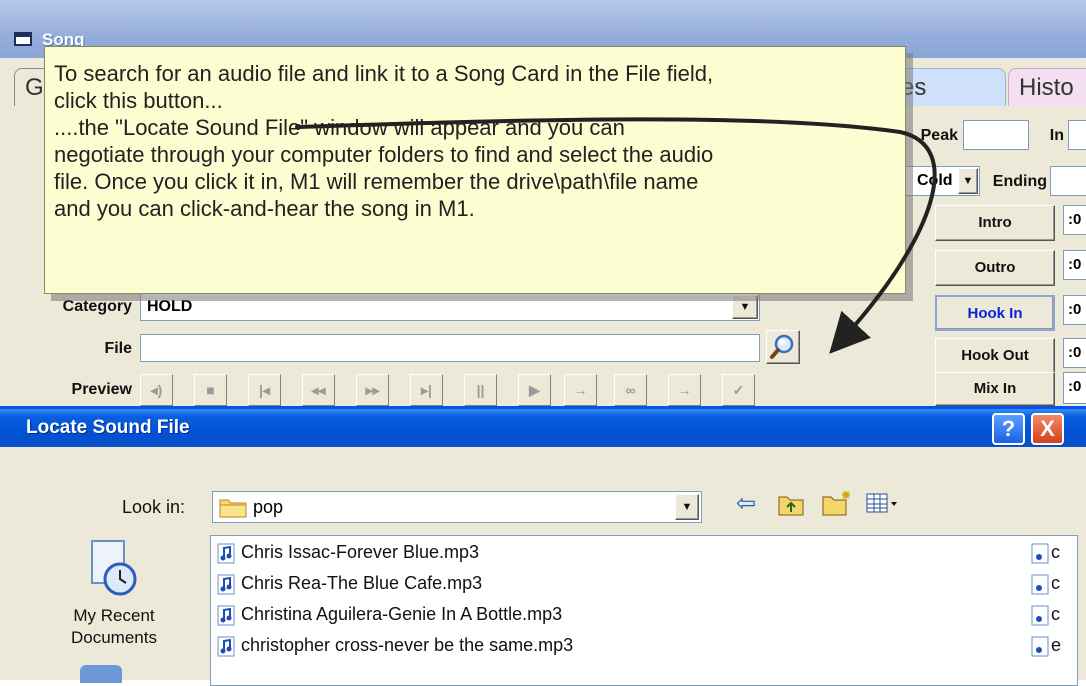  What do you see at coordinates (837, 503) in the screenshot?
I see `new-folder-icon` at bounding box center [837, 503].